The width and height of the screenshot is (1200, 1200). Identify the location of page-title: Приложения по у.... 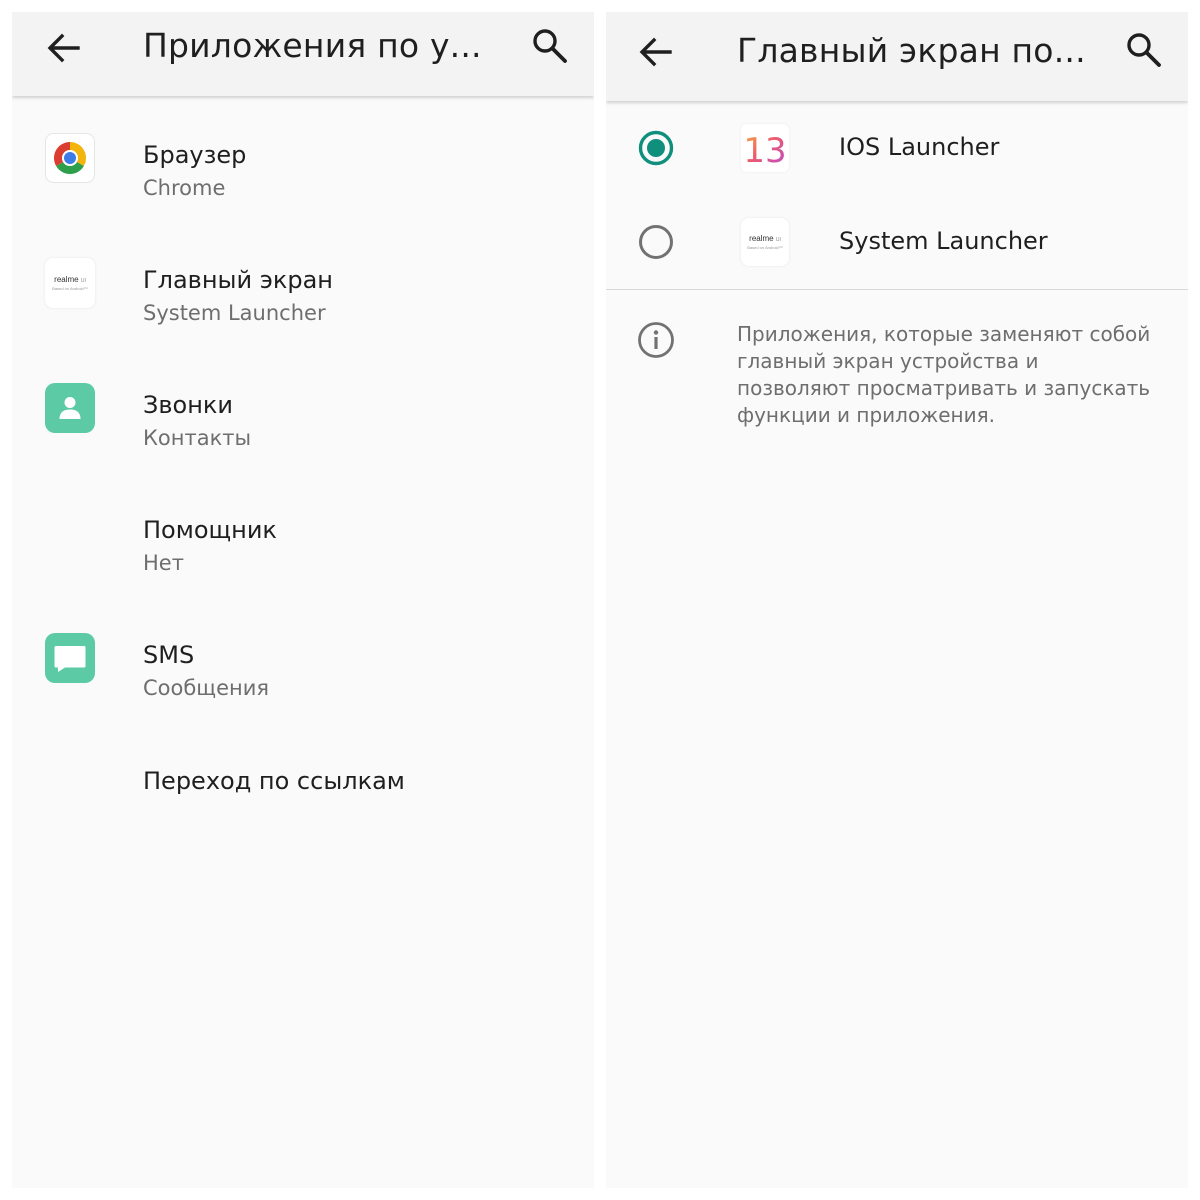
(312, 45).